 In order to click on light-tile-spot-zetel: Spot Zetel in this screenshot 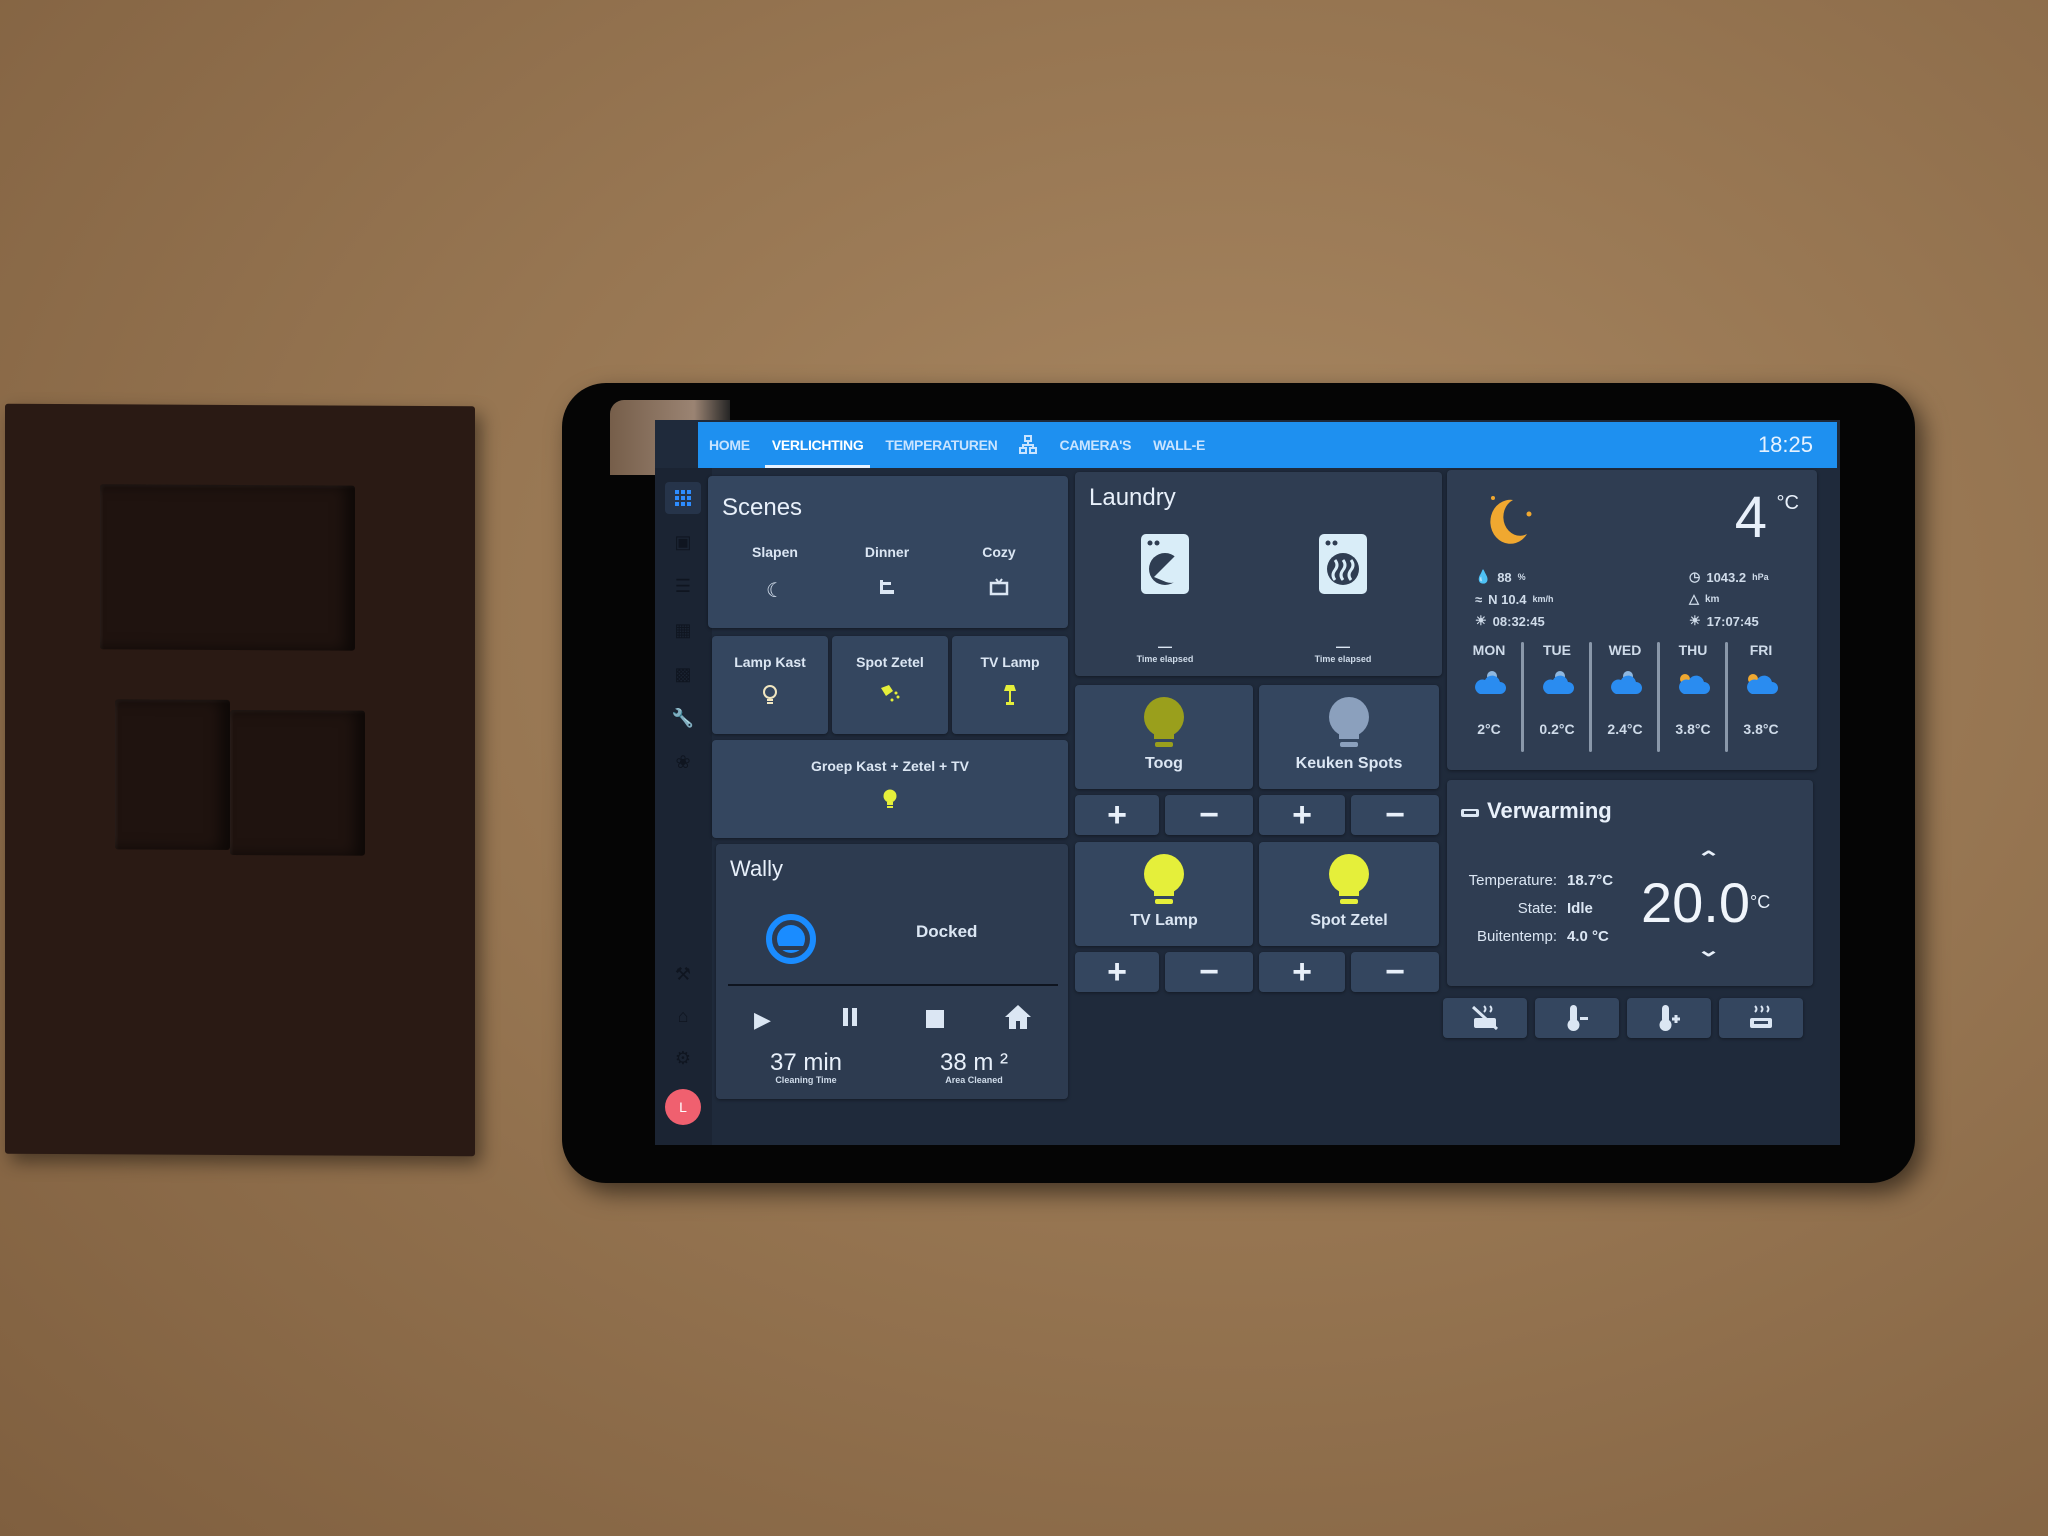, I will do `click(1349, 894)`.